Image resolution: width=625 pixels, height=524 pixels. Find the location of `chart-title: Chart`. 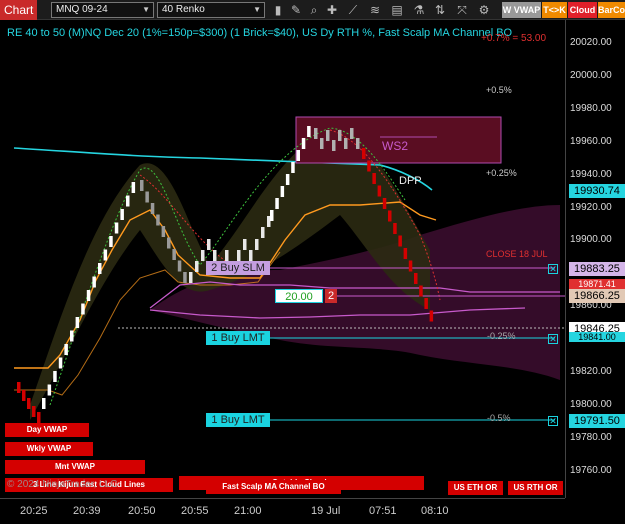

chart-title: Chart is located at coordinates (18, 10).